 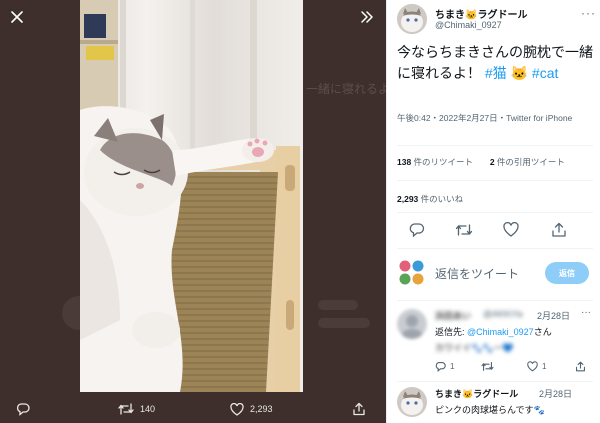 What do you see at coordinates (136, 409) in the screenshot?
I see `media-retweet-button: 140` at bounding box center [136, 409].